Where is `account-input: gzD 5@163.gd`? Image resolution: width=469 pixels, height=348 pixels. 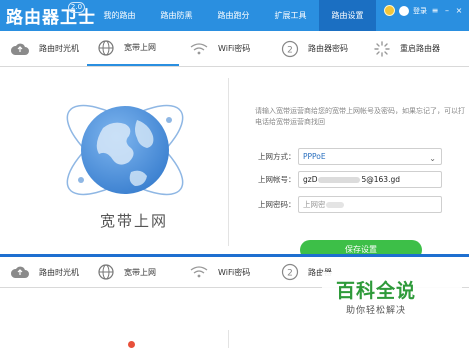 account-input: gzD 5@163.gd is located at coordinates (370, 179).